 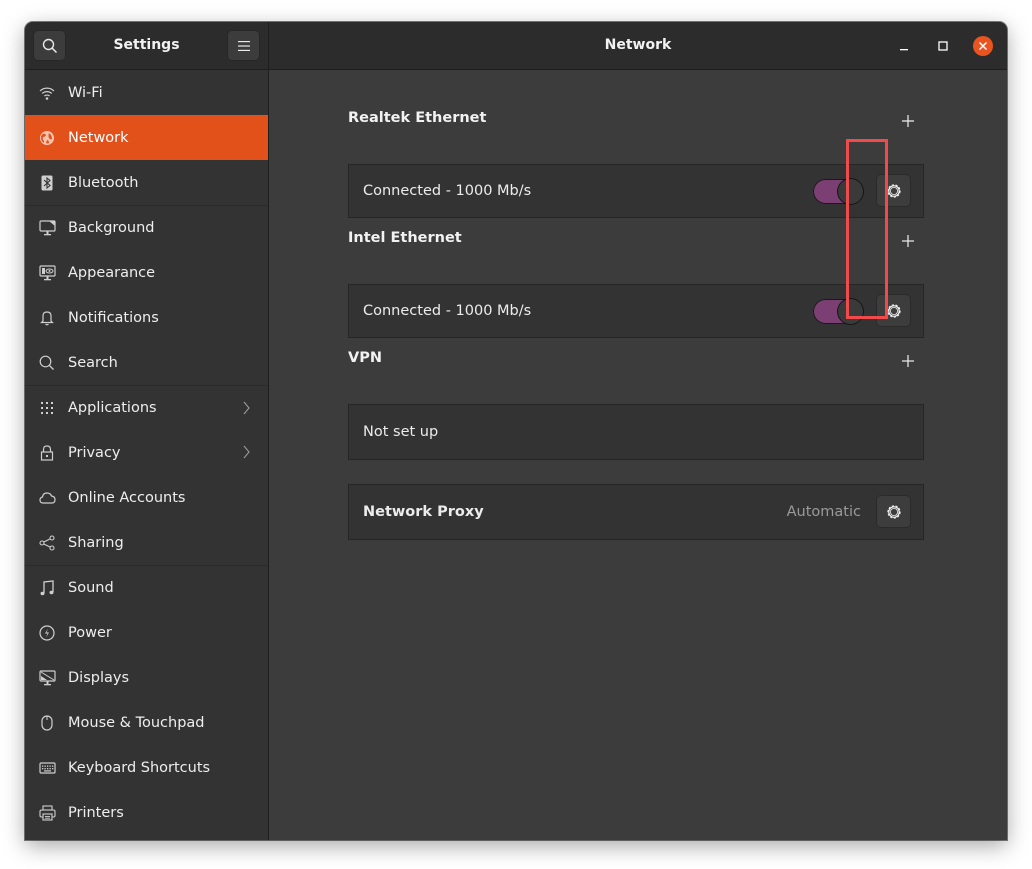 I want to click on sidebar-item-wifi: Wi-Fi, so click(x=146, y=92).